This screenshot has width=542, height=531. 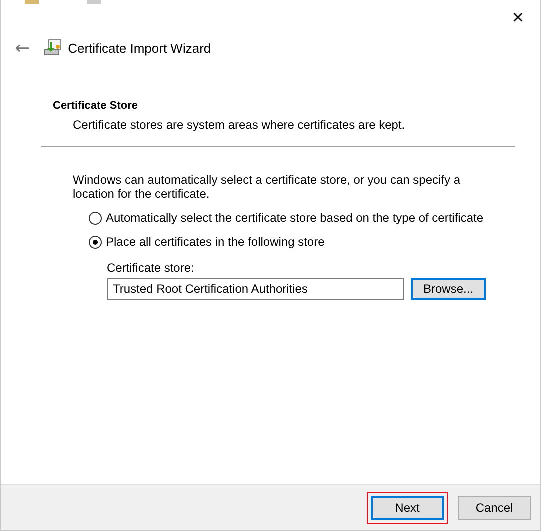 What do you see at coordinates (32, 2) in the screenshot?
I see `folder-icon` at bounding box center [32, 2].